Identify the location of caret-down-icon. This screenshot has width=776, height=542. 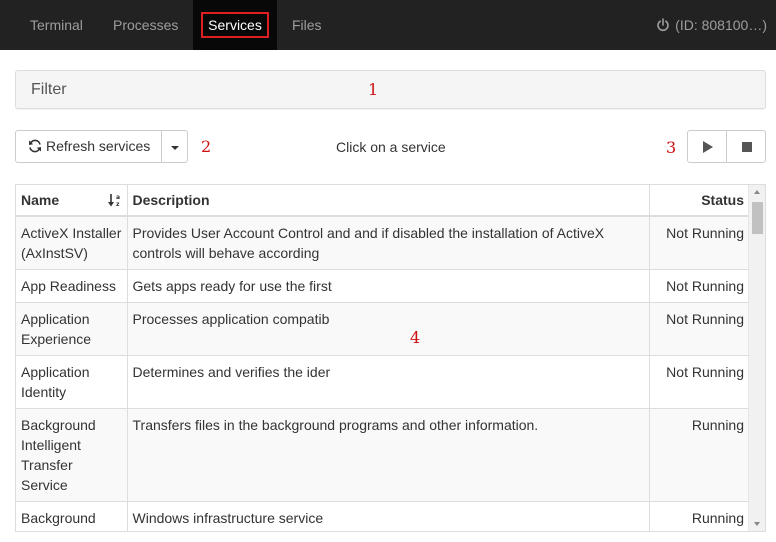
(175, 148).